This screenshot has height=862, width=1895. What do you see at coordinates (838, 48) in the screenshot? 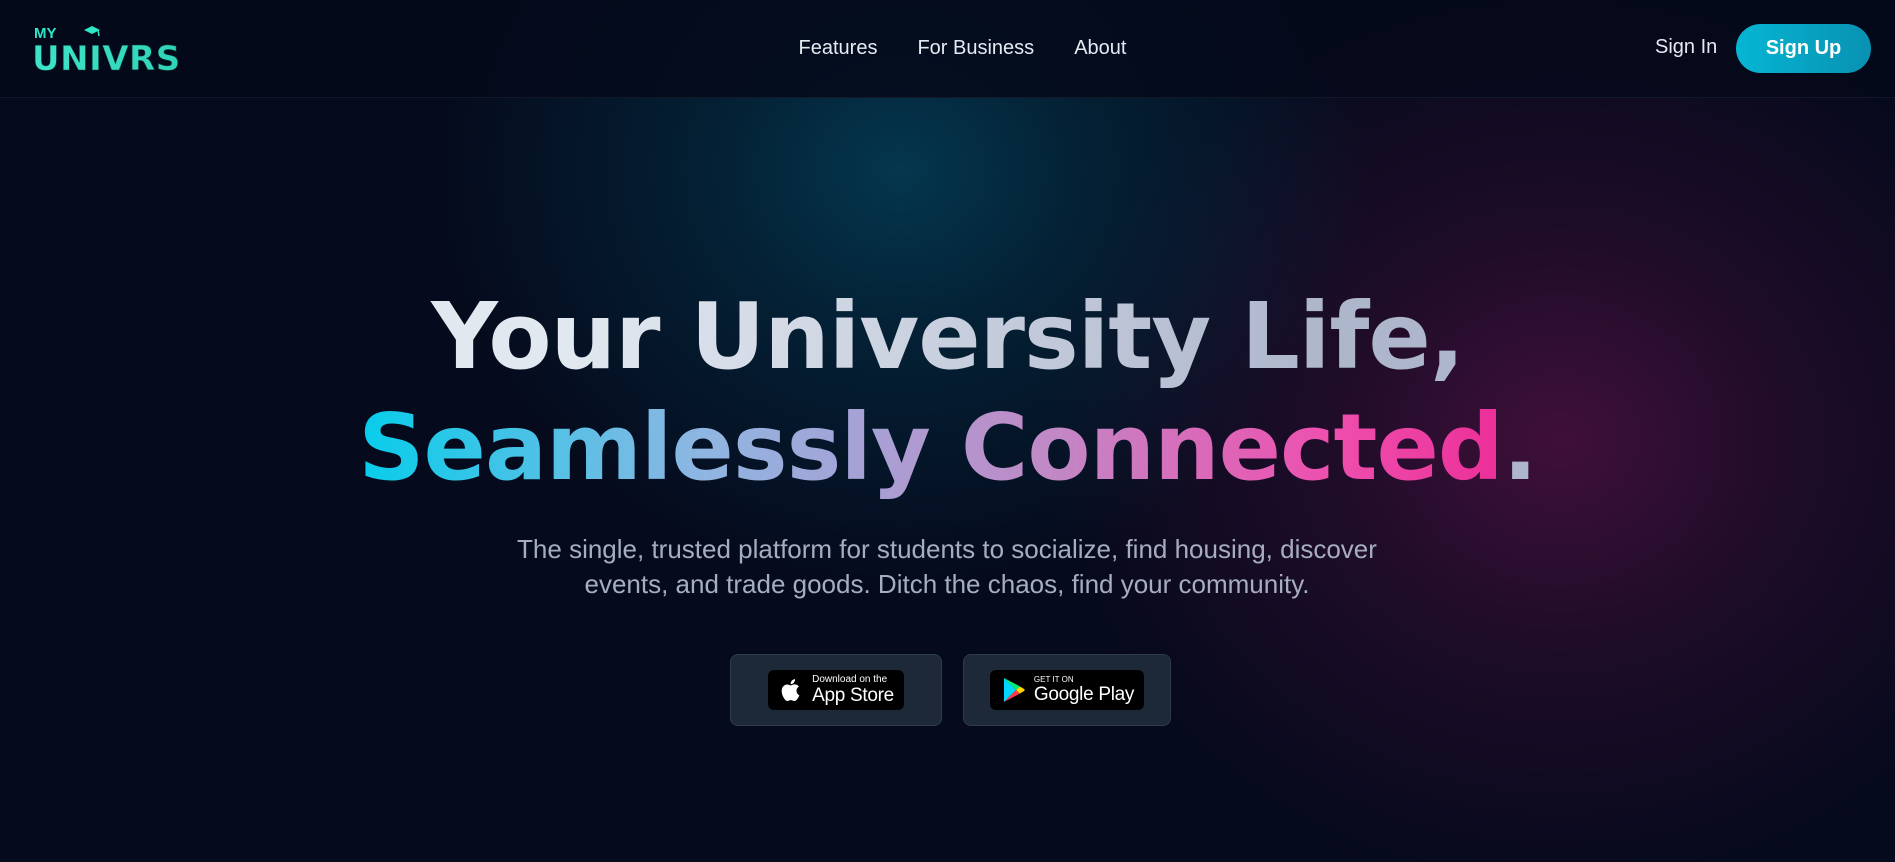
I see `nav-features: Features` at bounding box center [838, 48].